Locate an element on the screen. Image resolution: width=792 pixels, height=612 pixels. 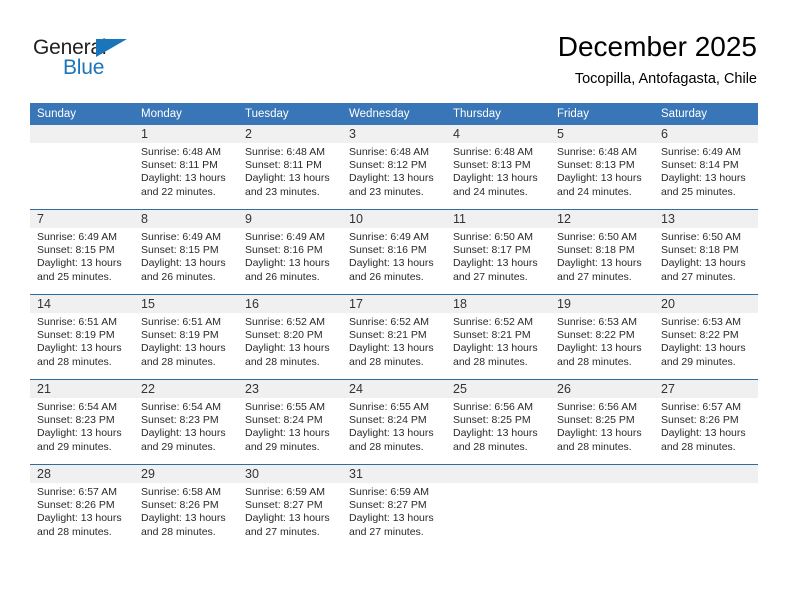
day-number: 17 is located at coordinates (394, 304).